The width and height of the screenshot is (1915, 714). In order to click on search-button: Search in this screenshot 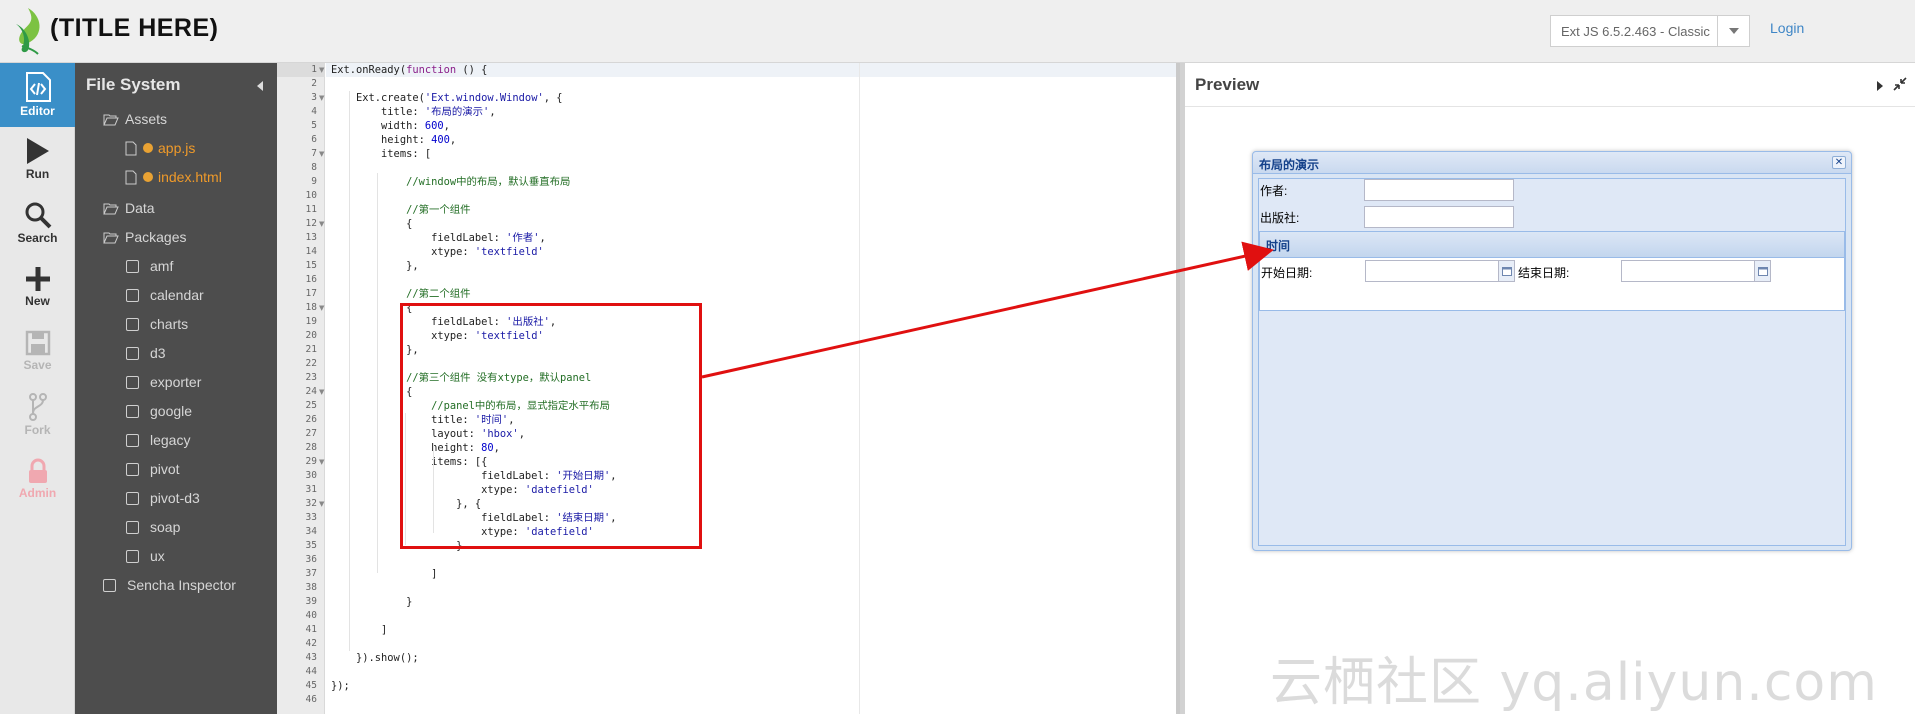, I will do `click(37, 223)`.